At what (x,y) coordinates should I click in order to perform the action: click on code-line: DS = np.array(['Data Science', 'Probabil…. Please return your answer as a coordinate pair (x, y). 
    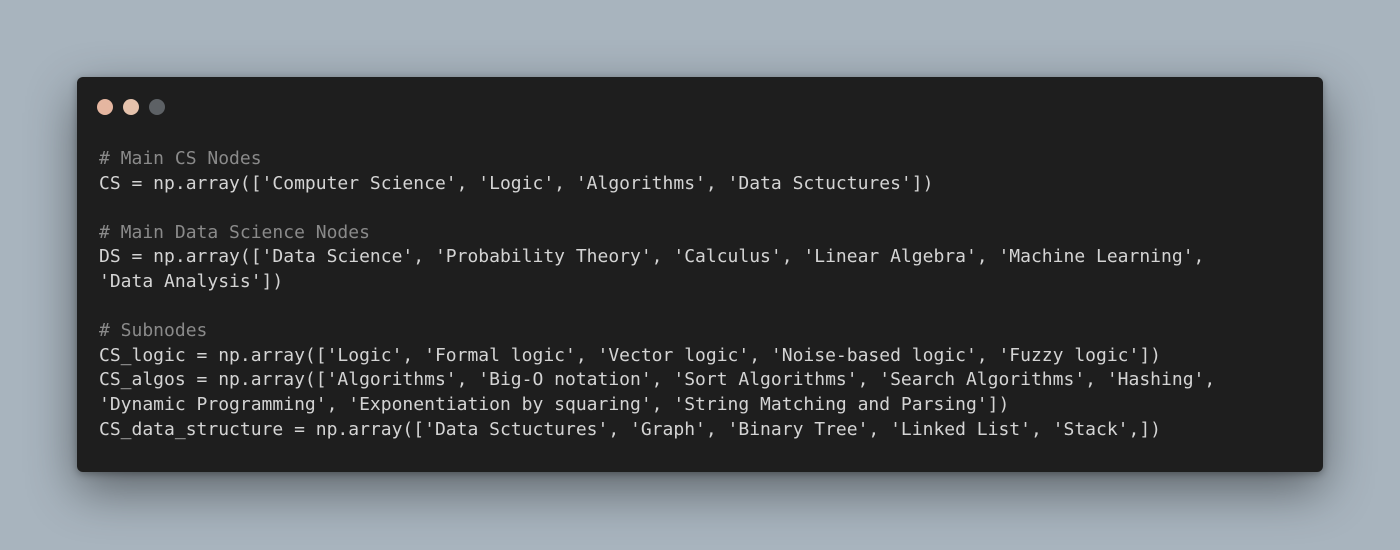
    Looking at the image, I should click on (652, 257).